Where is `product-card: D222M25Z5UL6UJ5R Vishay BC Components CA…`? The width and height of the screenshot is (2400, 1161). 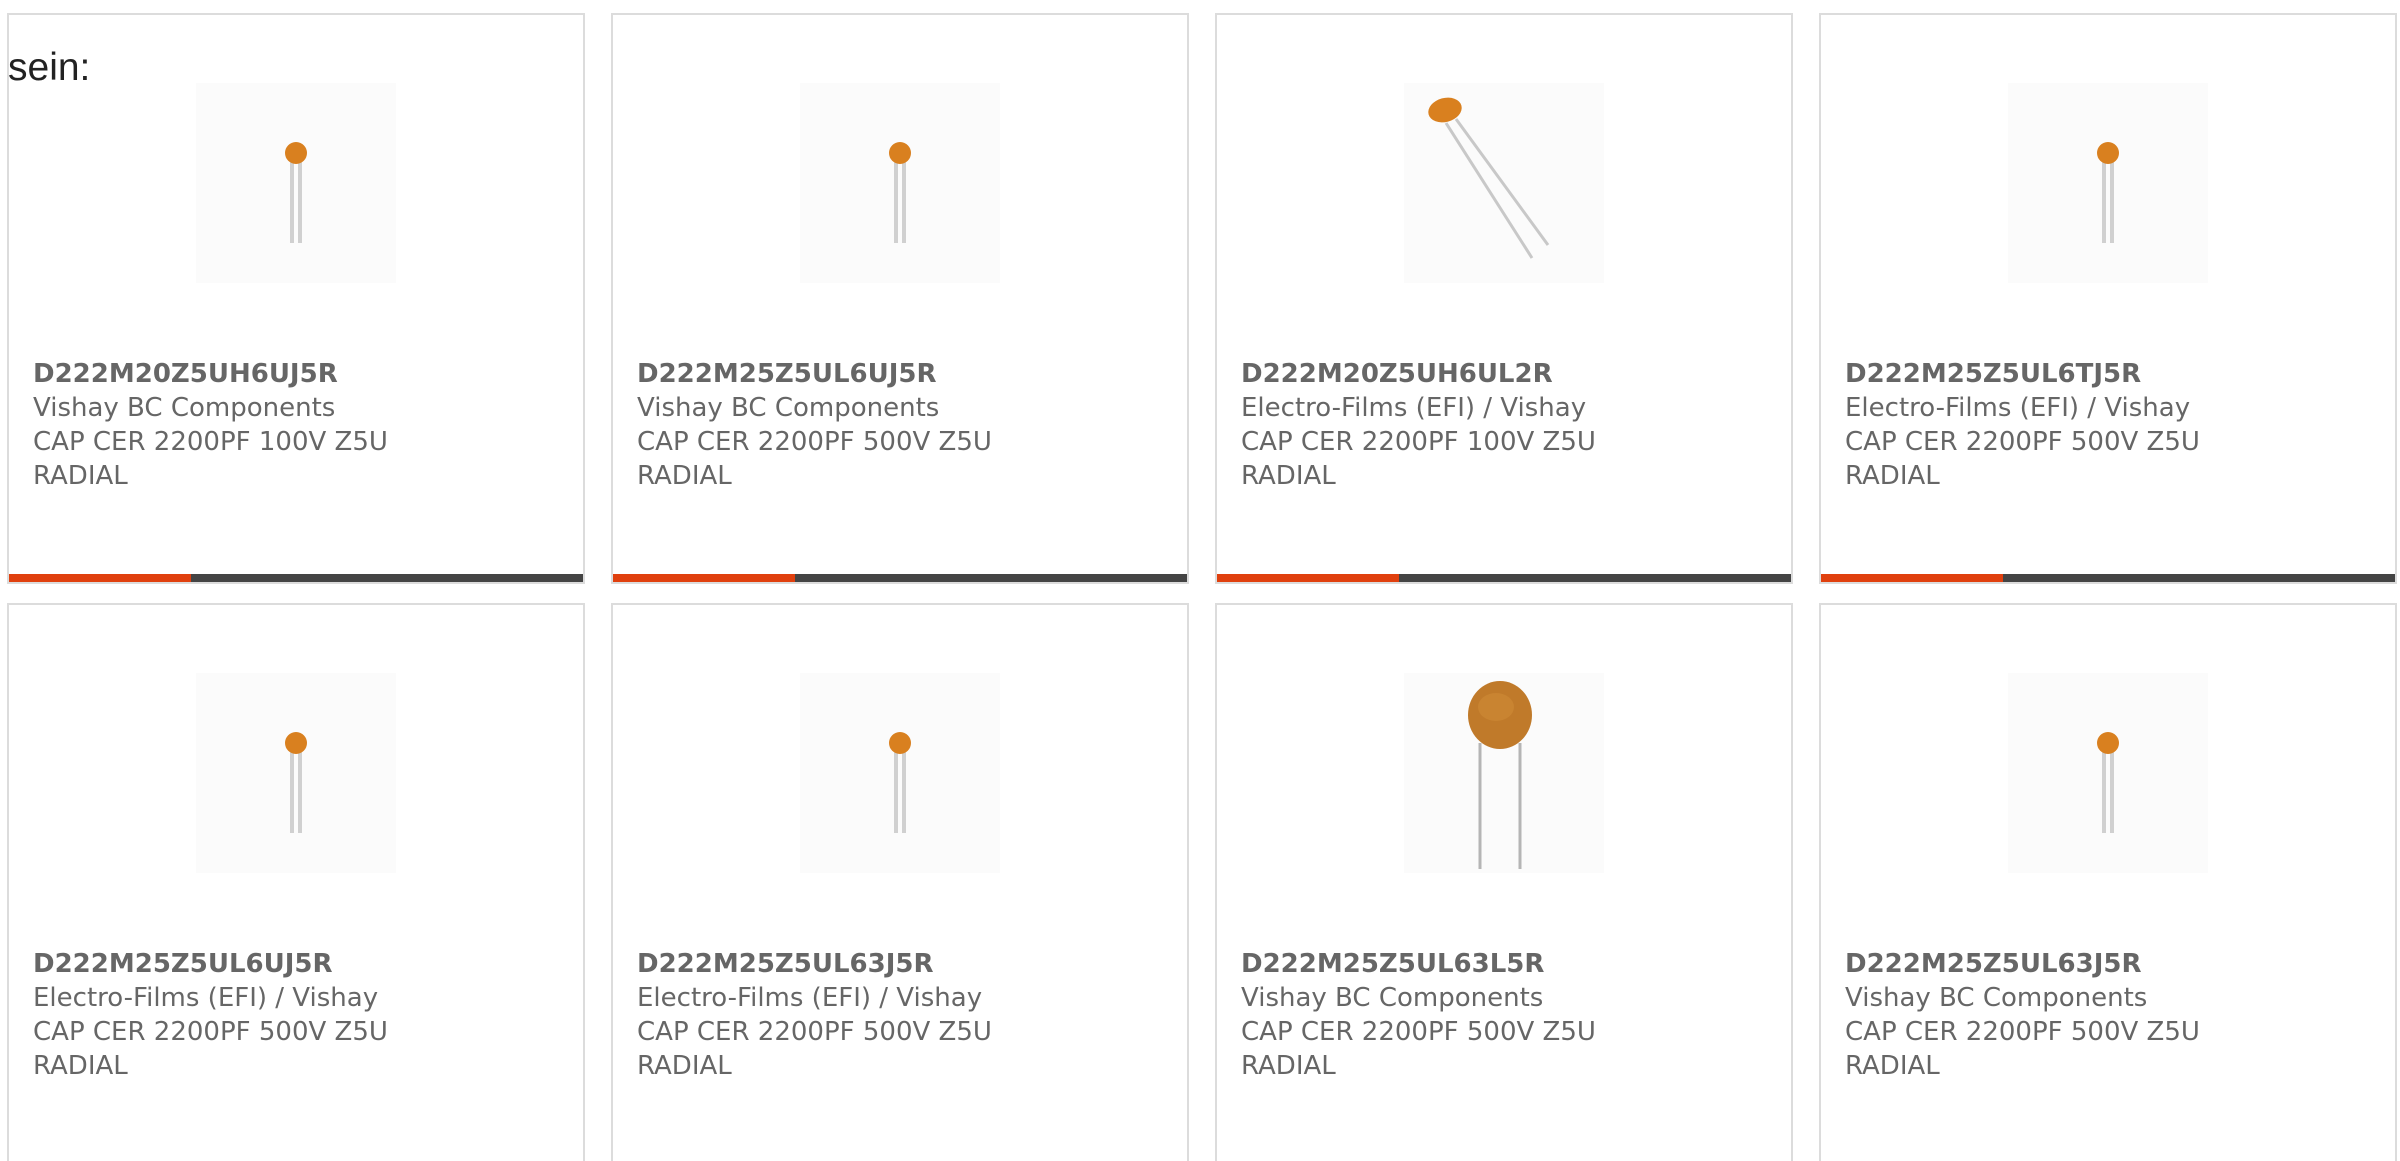
product-card: D222M25Z5UL6UJ5R Vishay BC Components CA… is located at coordinates (900, 298).